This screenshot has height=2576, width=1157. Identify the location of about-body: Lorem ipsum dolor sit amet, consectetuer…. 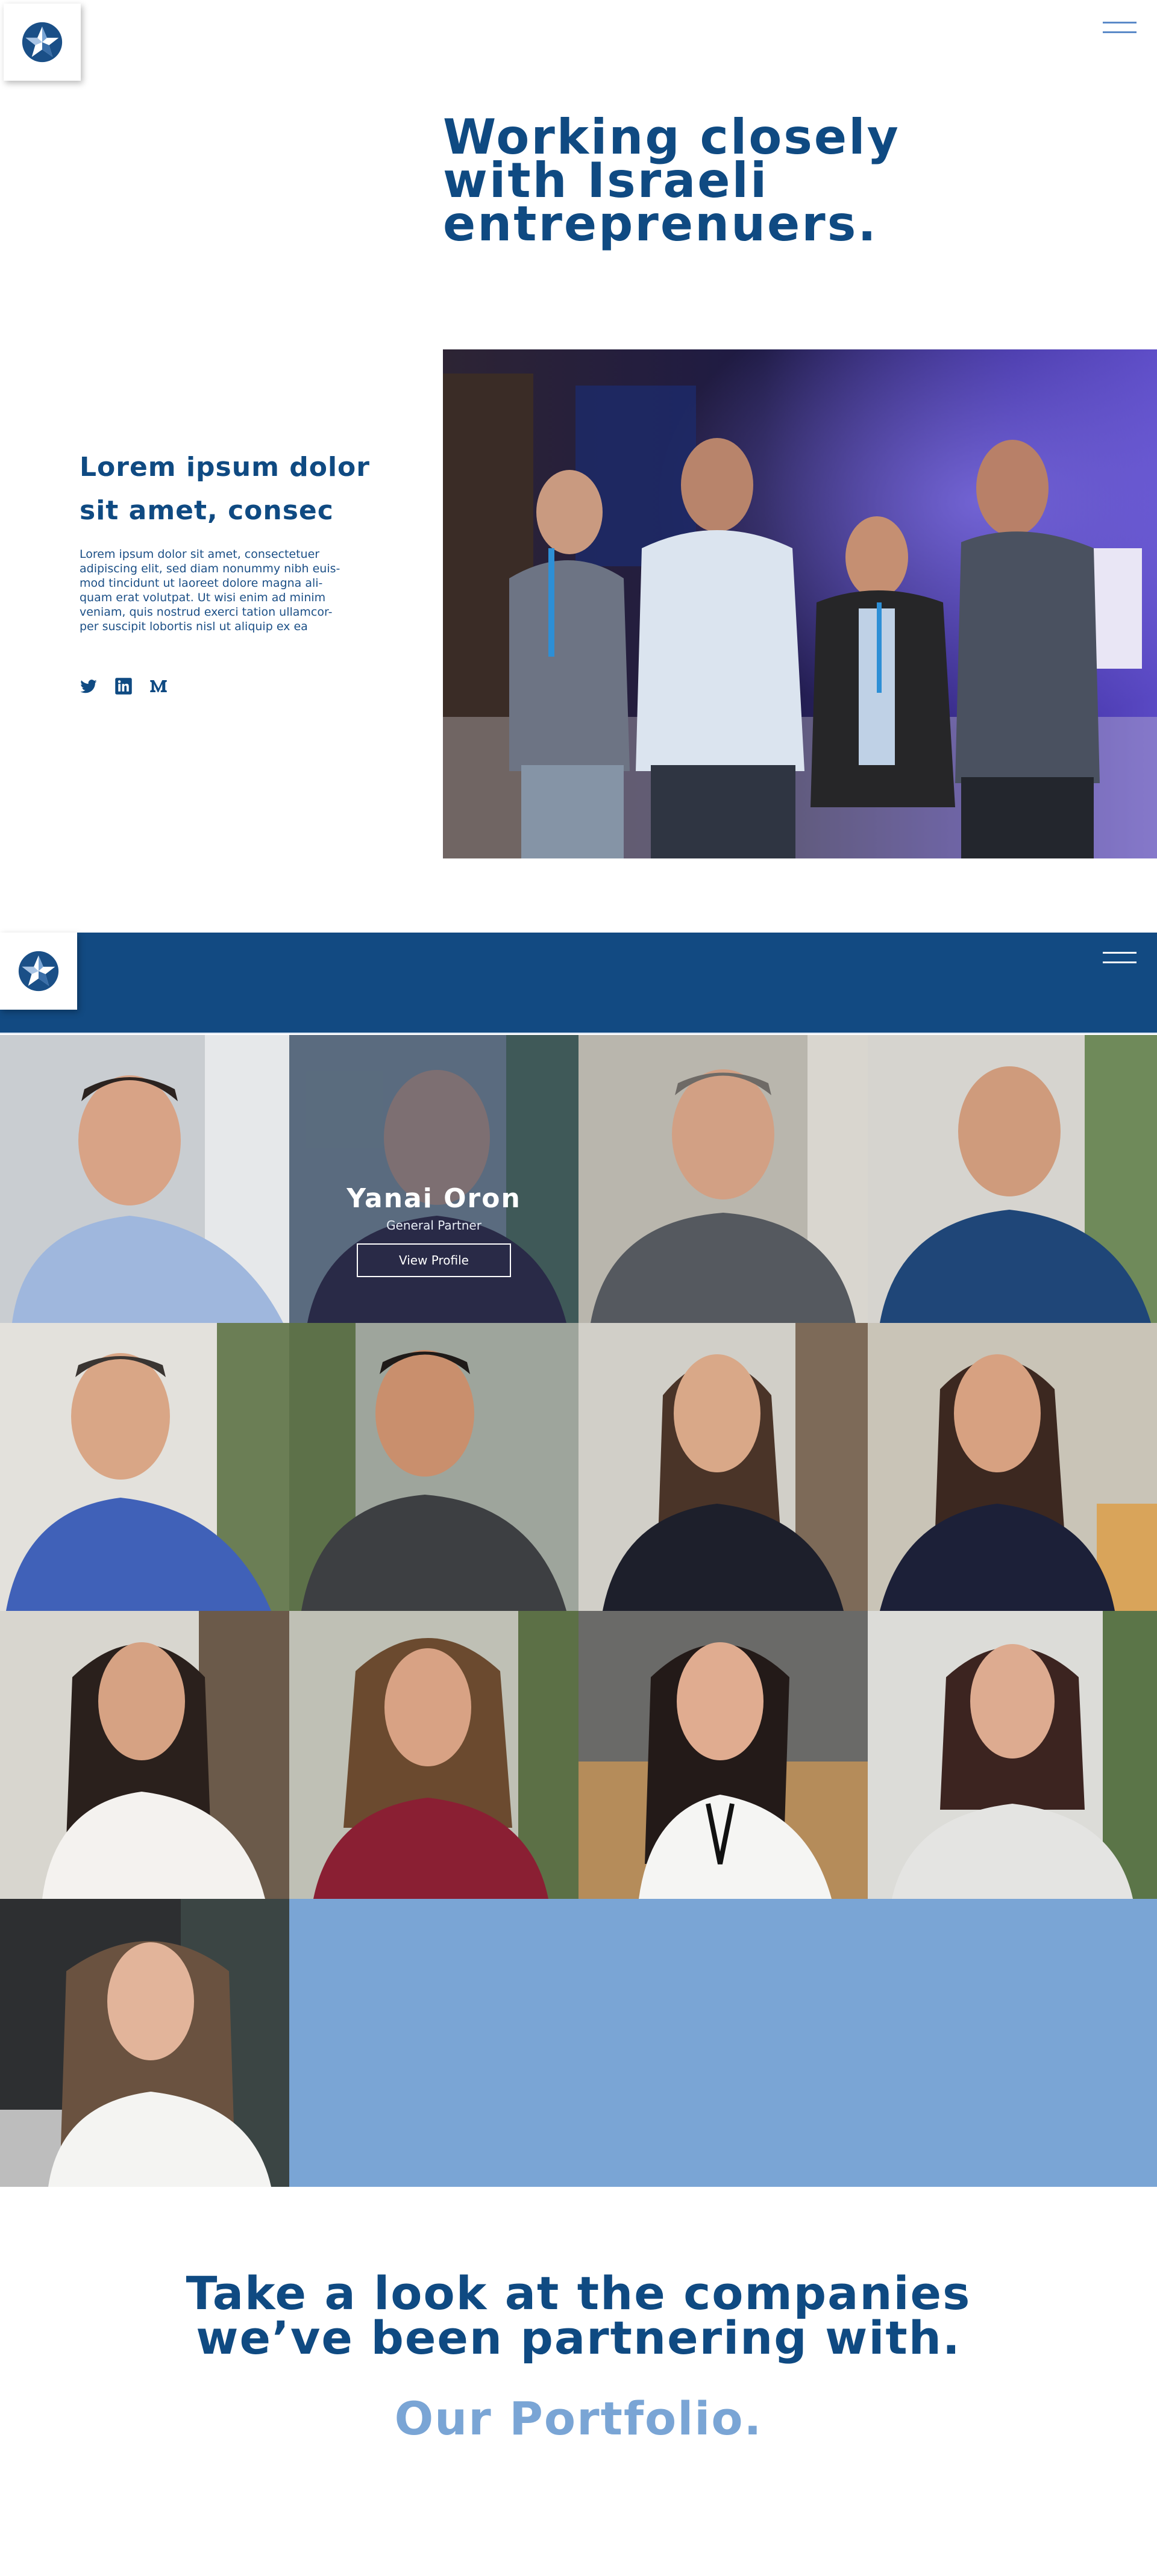
(221, 591).